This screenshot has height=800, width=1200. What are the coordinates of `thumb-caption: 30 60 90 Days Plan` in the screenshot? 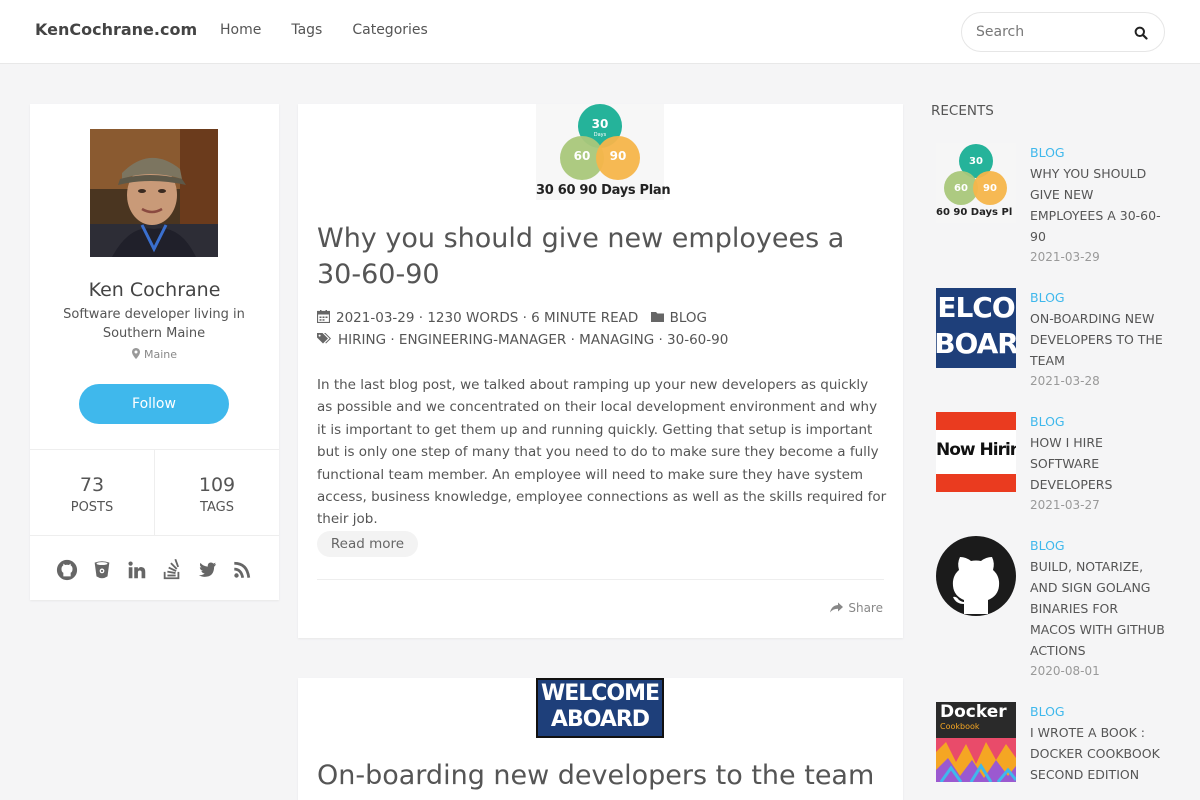 It's located at (603, 190).